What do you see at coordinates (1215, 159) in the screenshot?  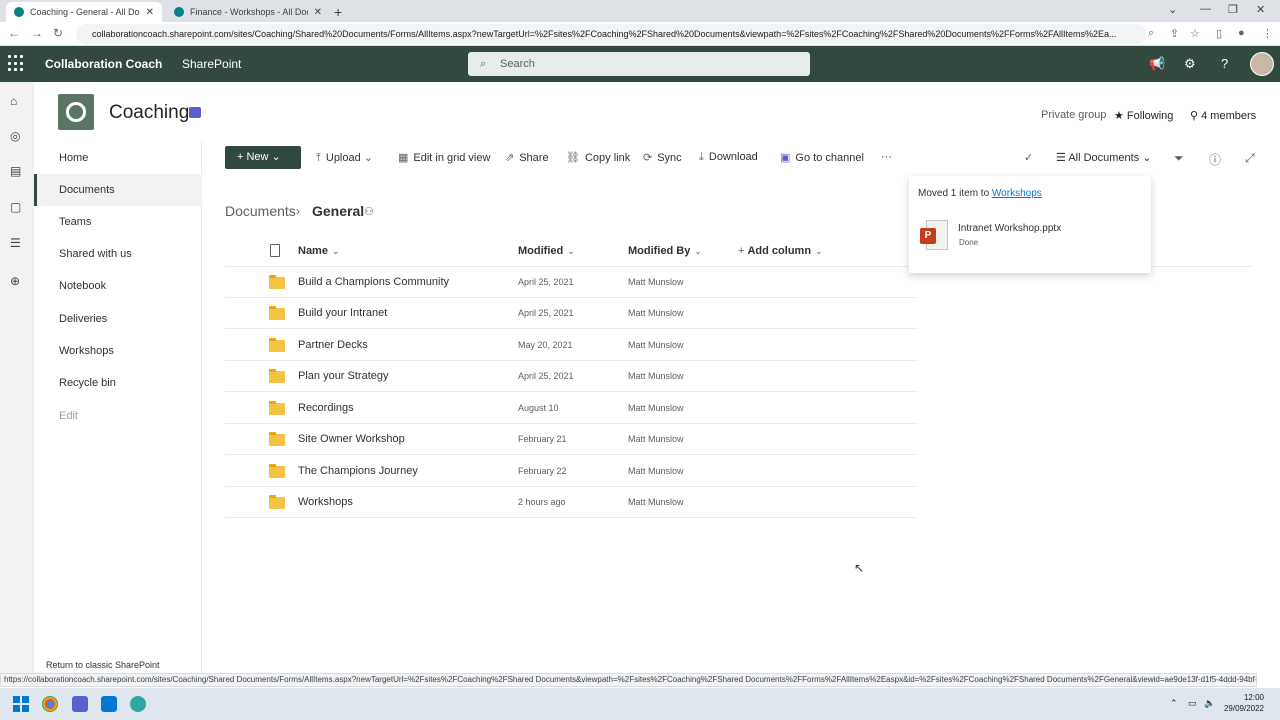 I see `info-icon: ⓘ` at bounding box center [1215, 159].